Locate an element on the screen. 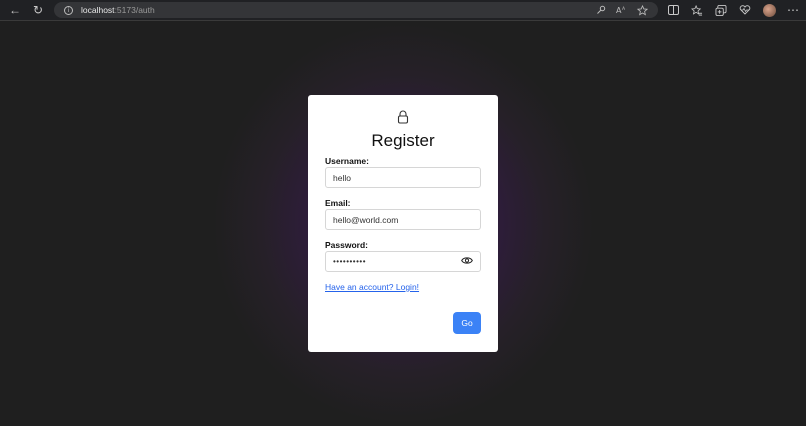  back-arrow-icon: ← is located at coordinates (15, 10).